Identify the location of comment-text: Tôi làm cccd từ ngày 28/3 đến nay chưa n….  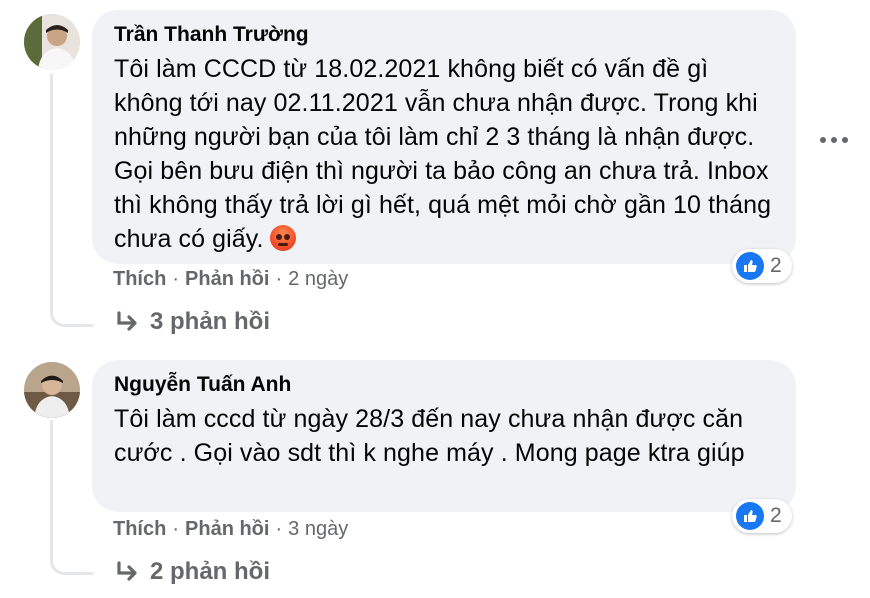
(429, 436).